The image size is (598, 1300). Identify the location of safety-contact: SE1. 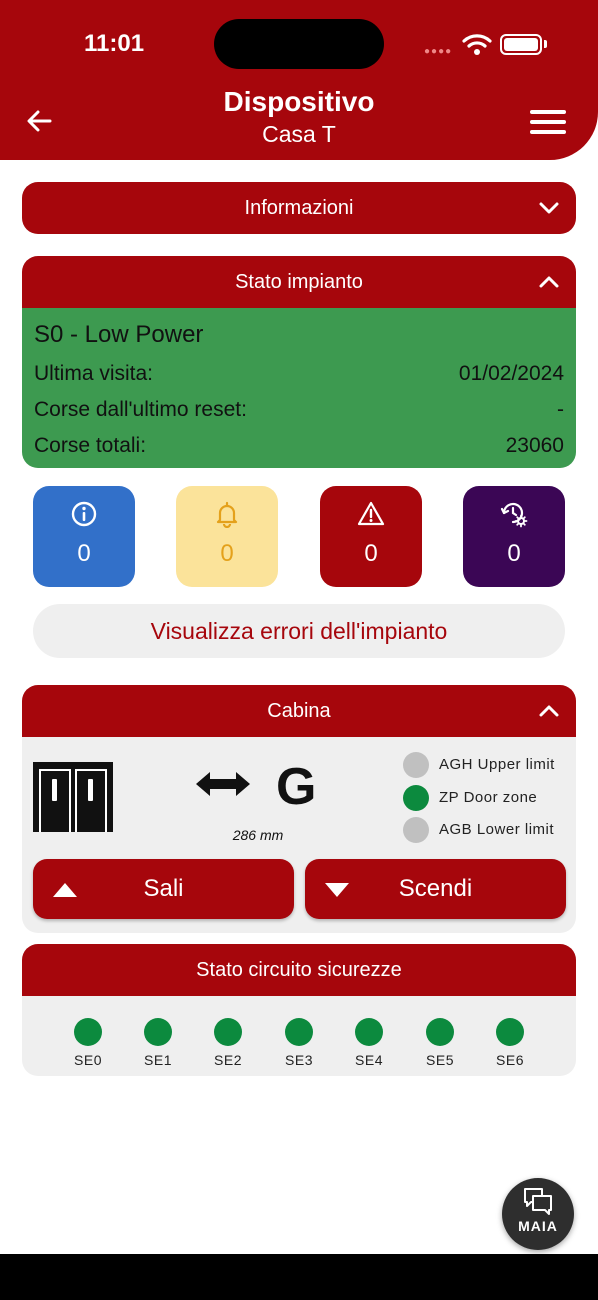
(158, 1043).